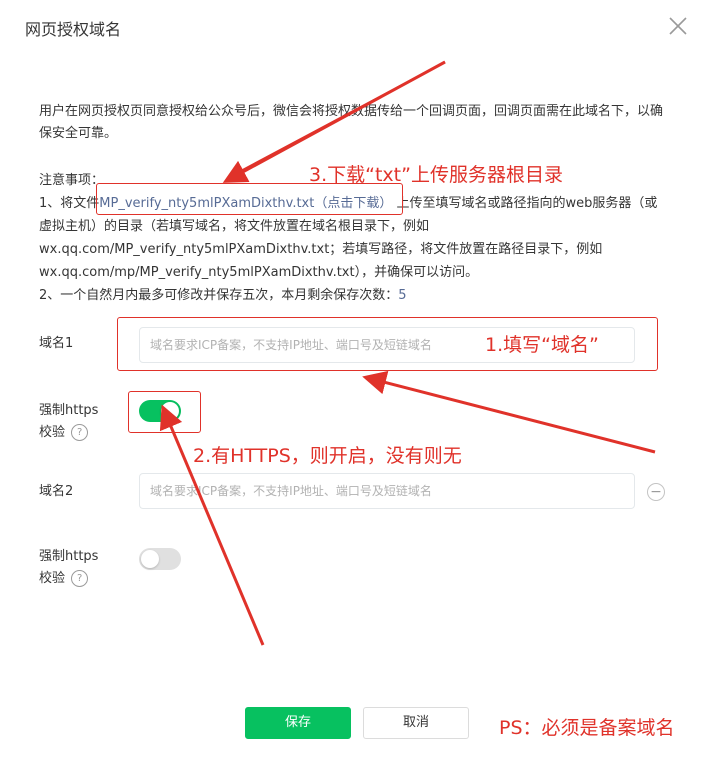  I want to click on domain1-label: 域名1, so click(56, 343).